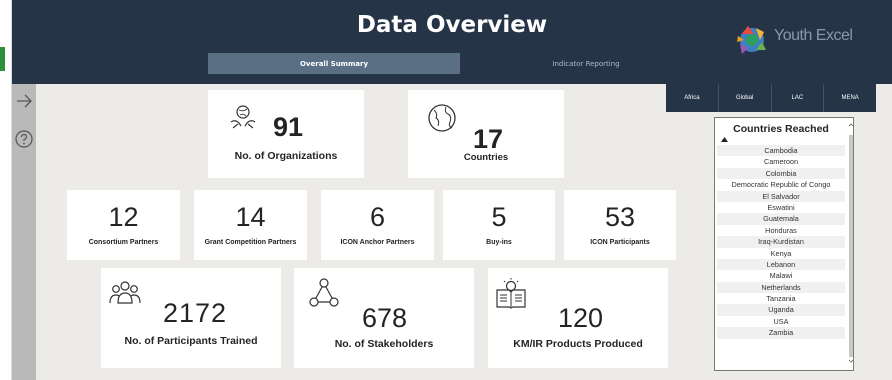 Image resolution: width=892 pixels, height=380 pixels. Describe the element at coordinates (813, 35) in the screenshot. I see `logo-text: Youth Excel` at that location.